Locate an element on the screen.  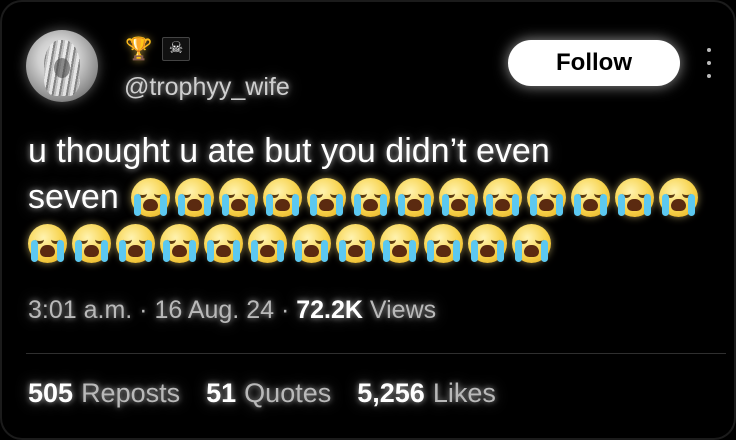
quotes-count: 51 is located at coordinates (221, 393).